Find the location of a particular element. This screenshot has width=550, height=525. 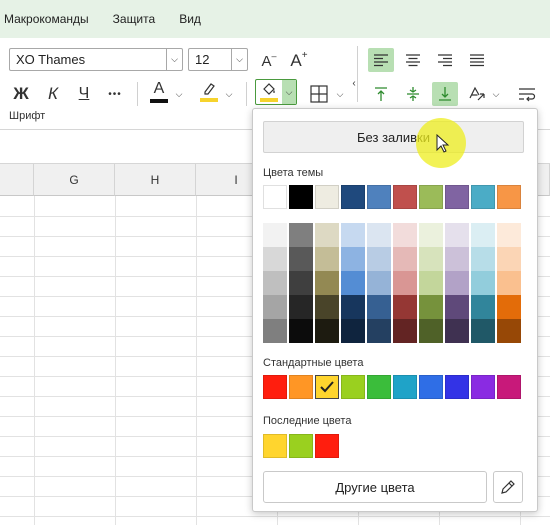

fill-bucket-area is located at coordinates (269, 92).